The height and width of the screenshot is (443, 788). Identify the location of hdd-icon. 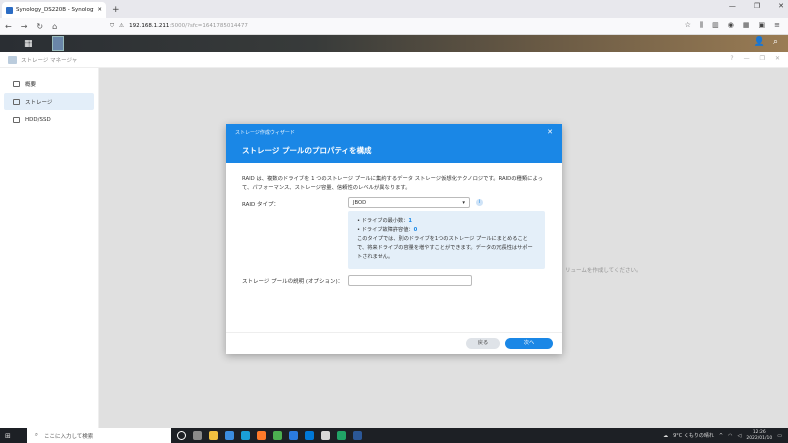
(16, 119).